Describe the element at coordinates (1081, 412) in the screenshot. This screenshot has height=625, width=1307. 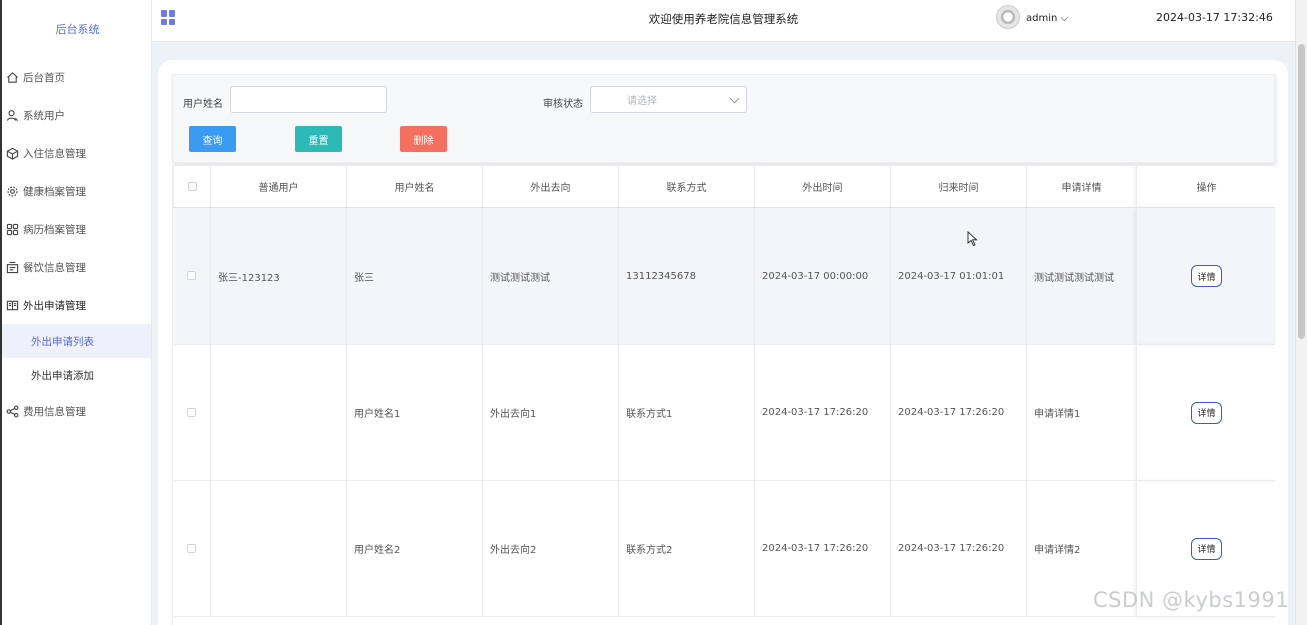
I see `cell-detail: 申请详情1` at that location.